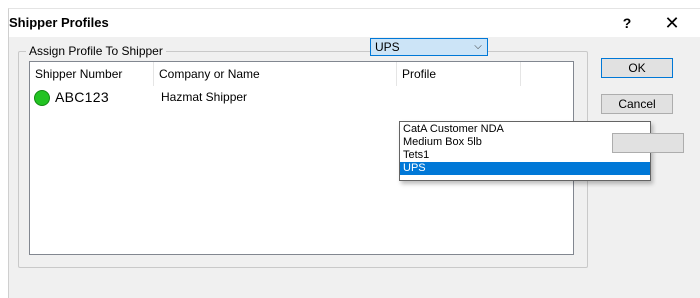 Image resolution: width=700 pixels, height=298 pixels. I want to click on cancel-button: Cancel, so click(637, 104).